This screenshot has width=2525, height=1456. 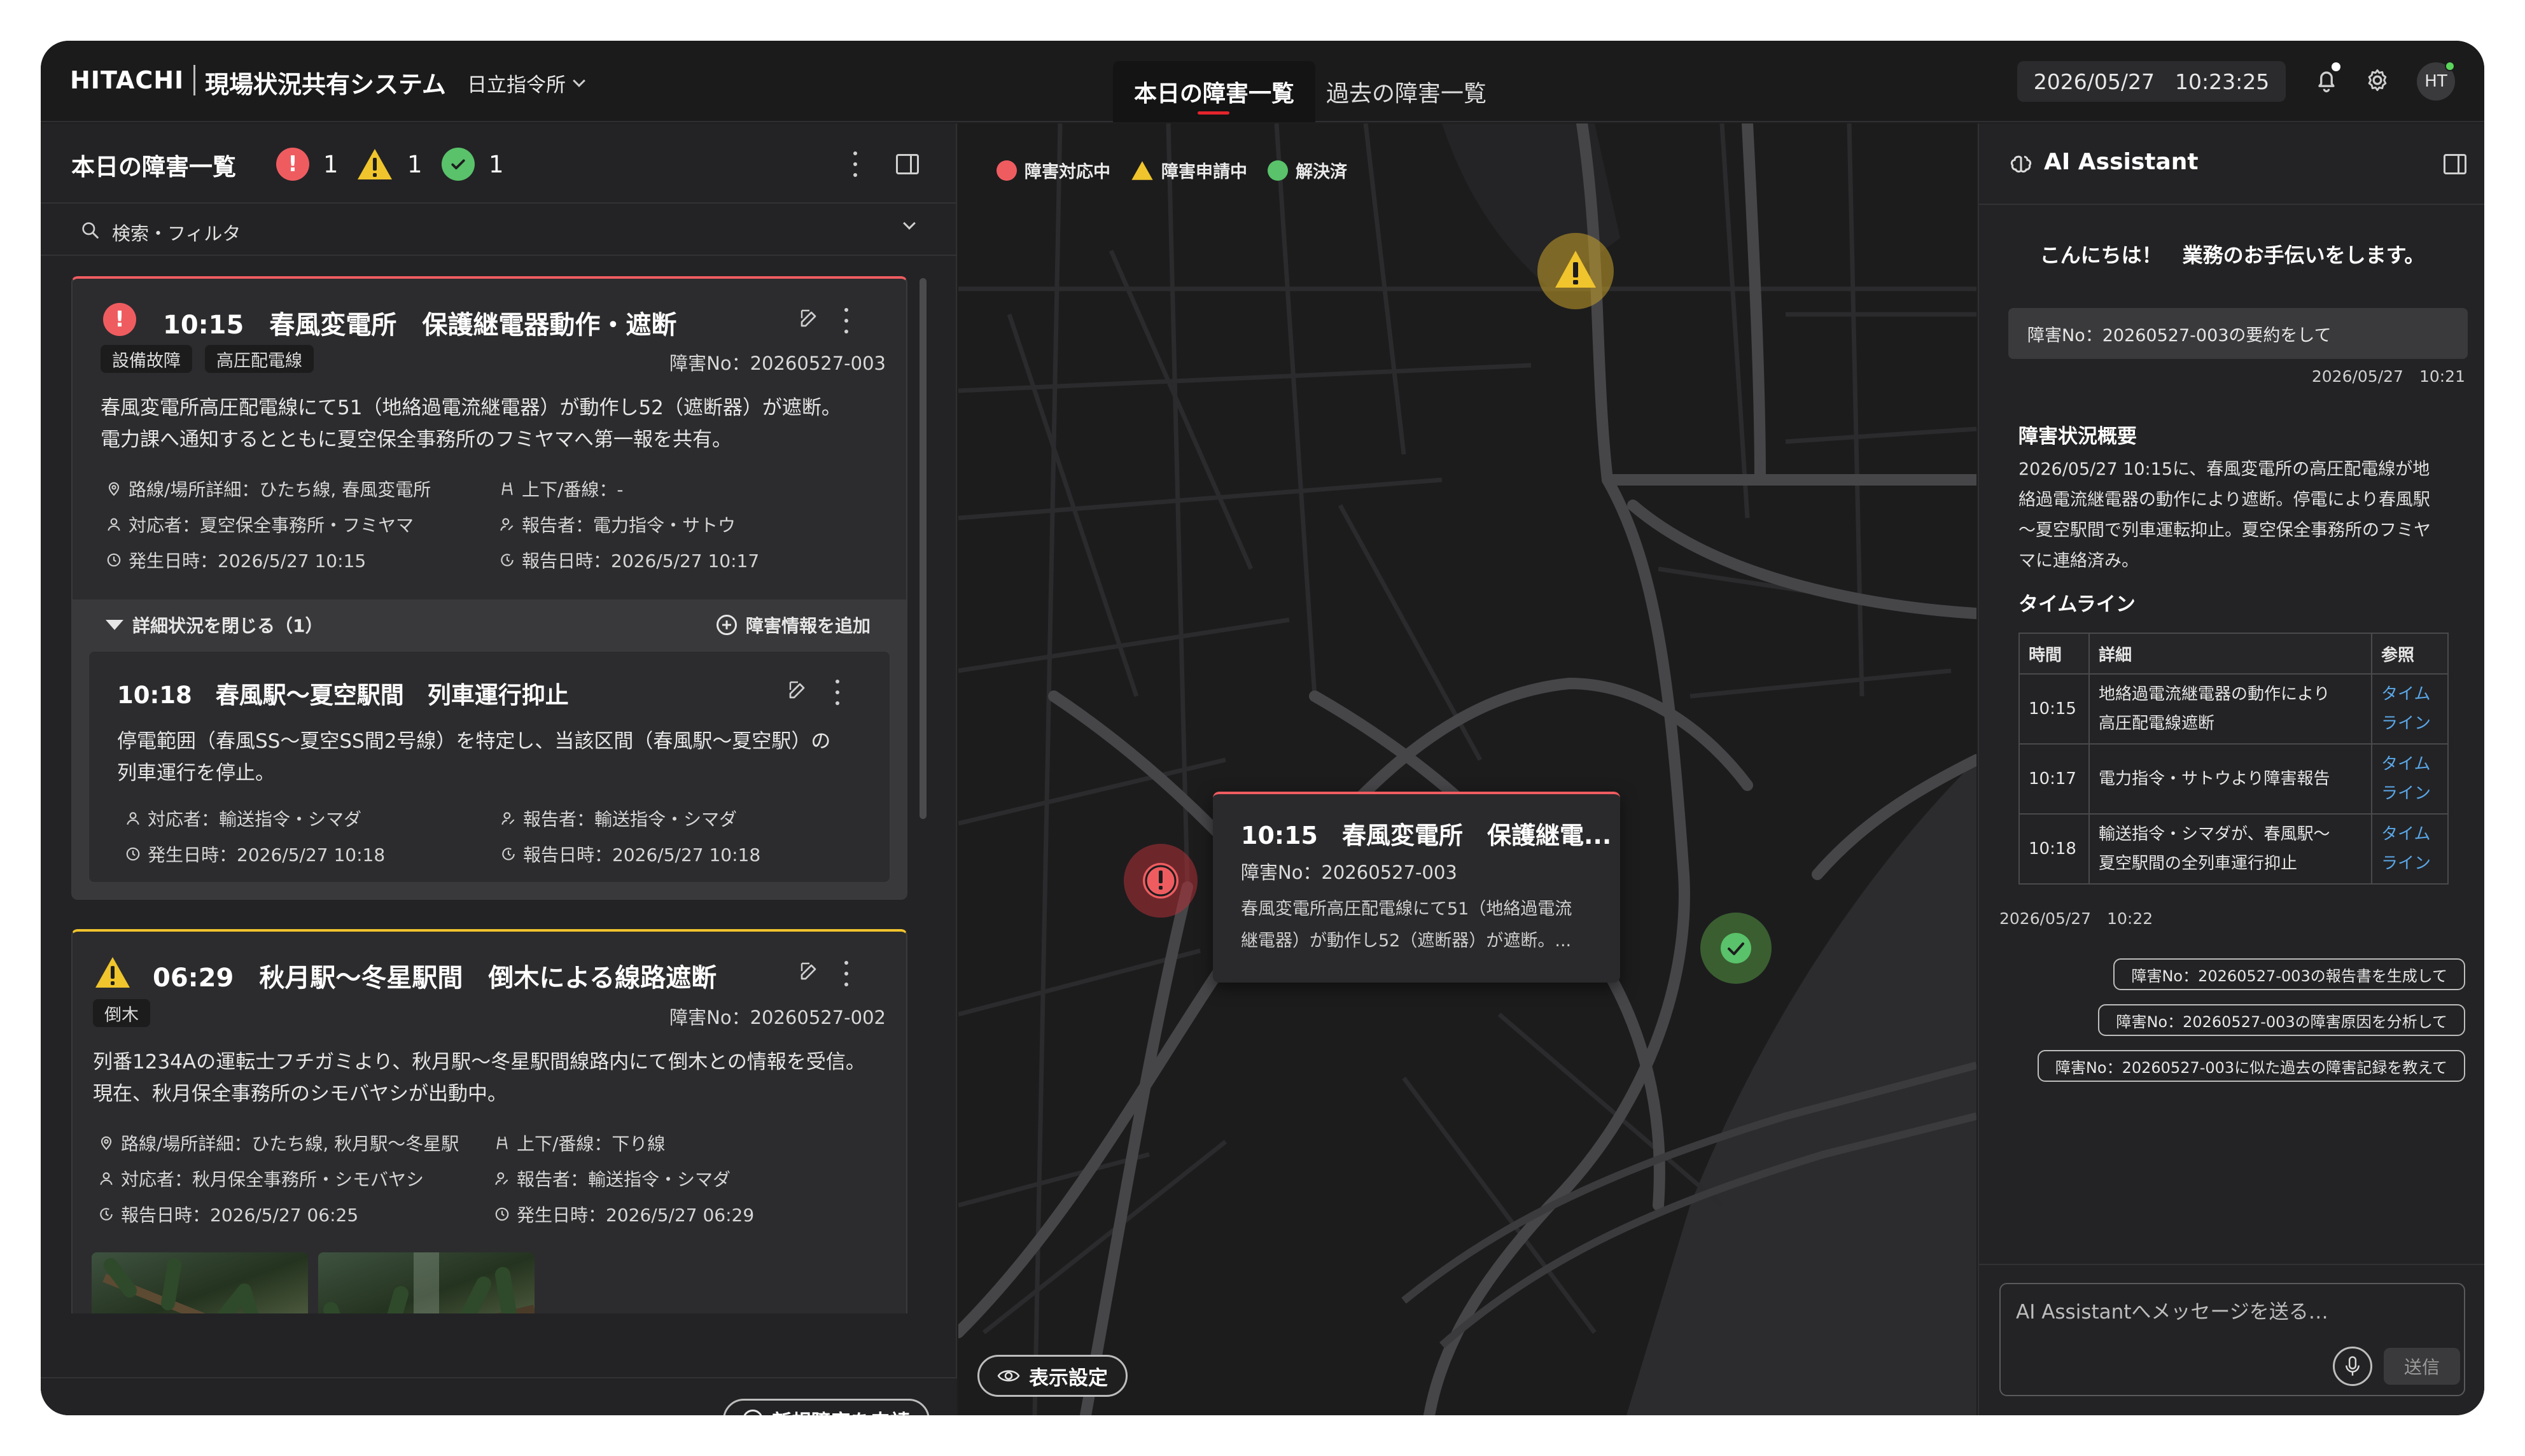 What do you see at coordinates (1214, 91) in the screenshot?
I see `tab-today-incidents: 本日の障害一覧` at bounding box center [1214, 91].